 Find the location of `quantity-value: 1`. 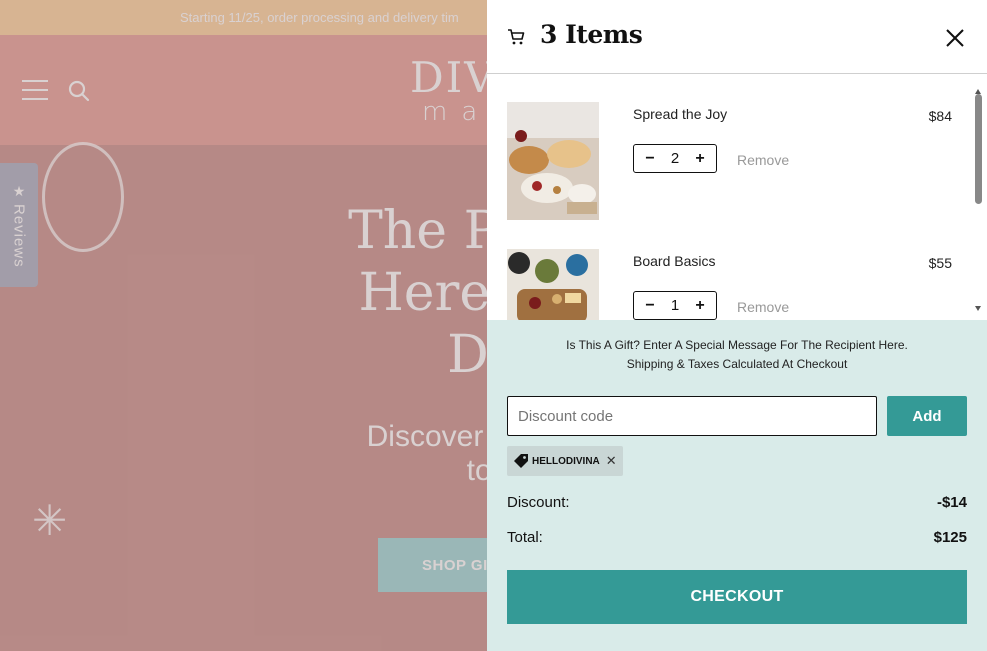

quantity-value: 1 is located at coordinates (675, 305).